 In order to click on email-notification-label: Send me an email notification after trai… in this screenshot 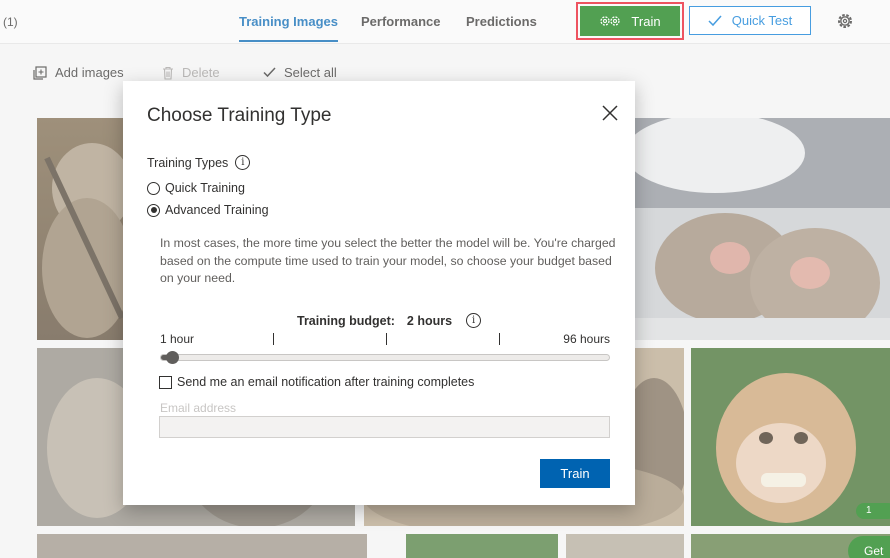, I will do `click(326, 382)`.